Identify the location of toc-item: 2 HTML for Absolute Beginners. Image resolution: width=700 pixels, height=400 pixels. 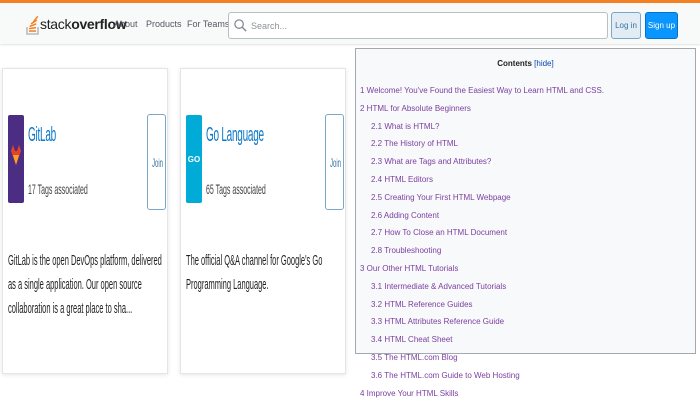
(415, 108).